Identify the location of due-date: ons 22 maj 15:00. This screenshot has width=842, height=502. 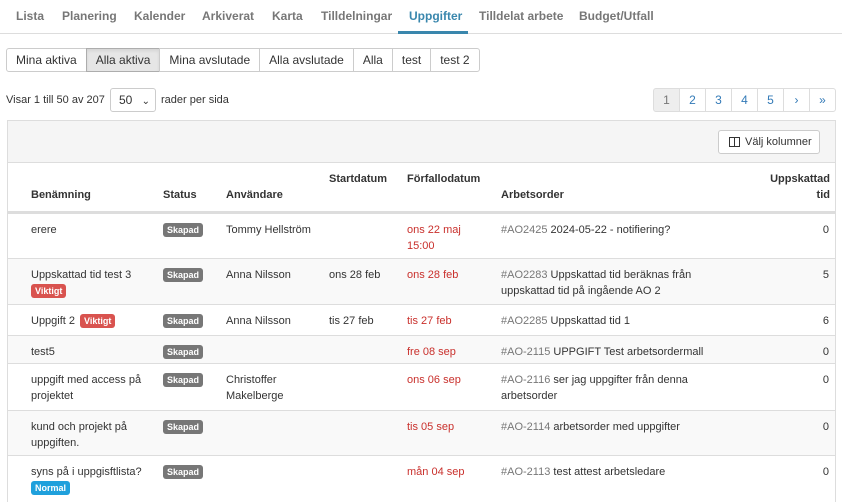
(434, 238).